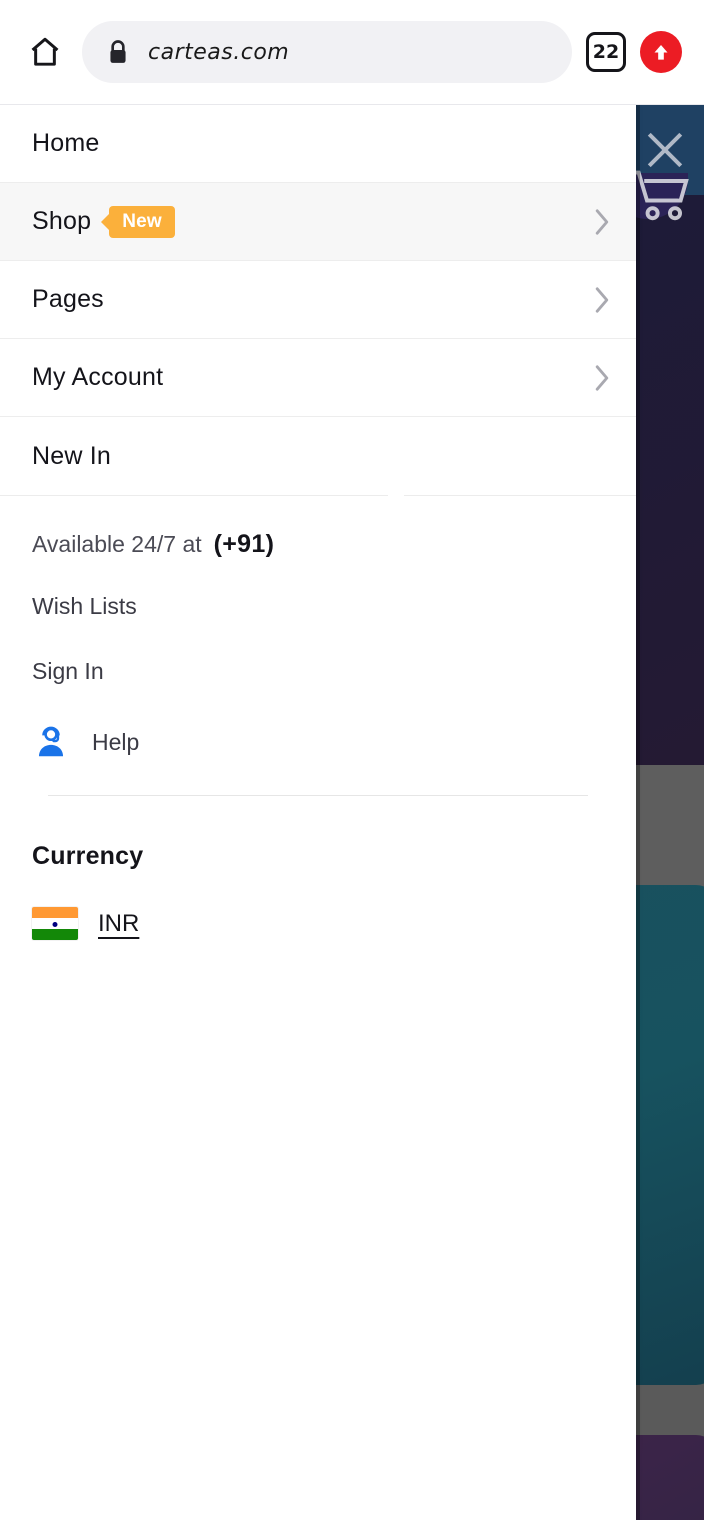 The image size is (704, 1520). I want to click on availability-row: Available 24/7 at (+91), so click(318, 544).